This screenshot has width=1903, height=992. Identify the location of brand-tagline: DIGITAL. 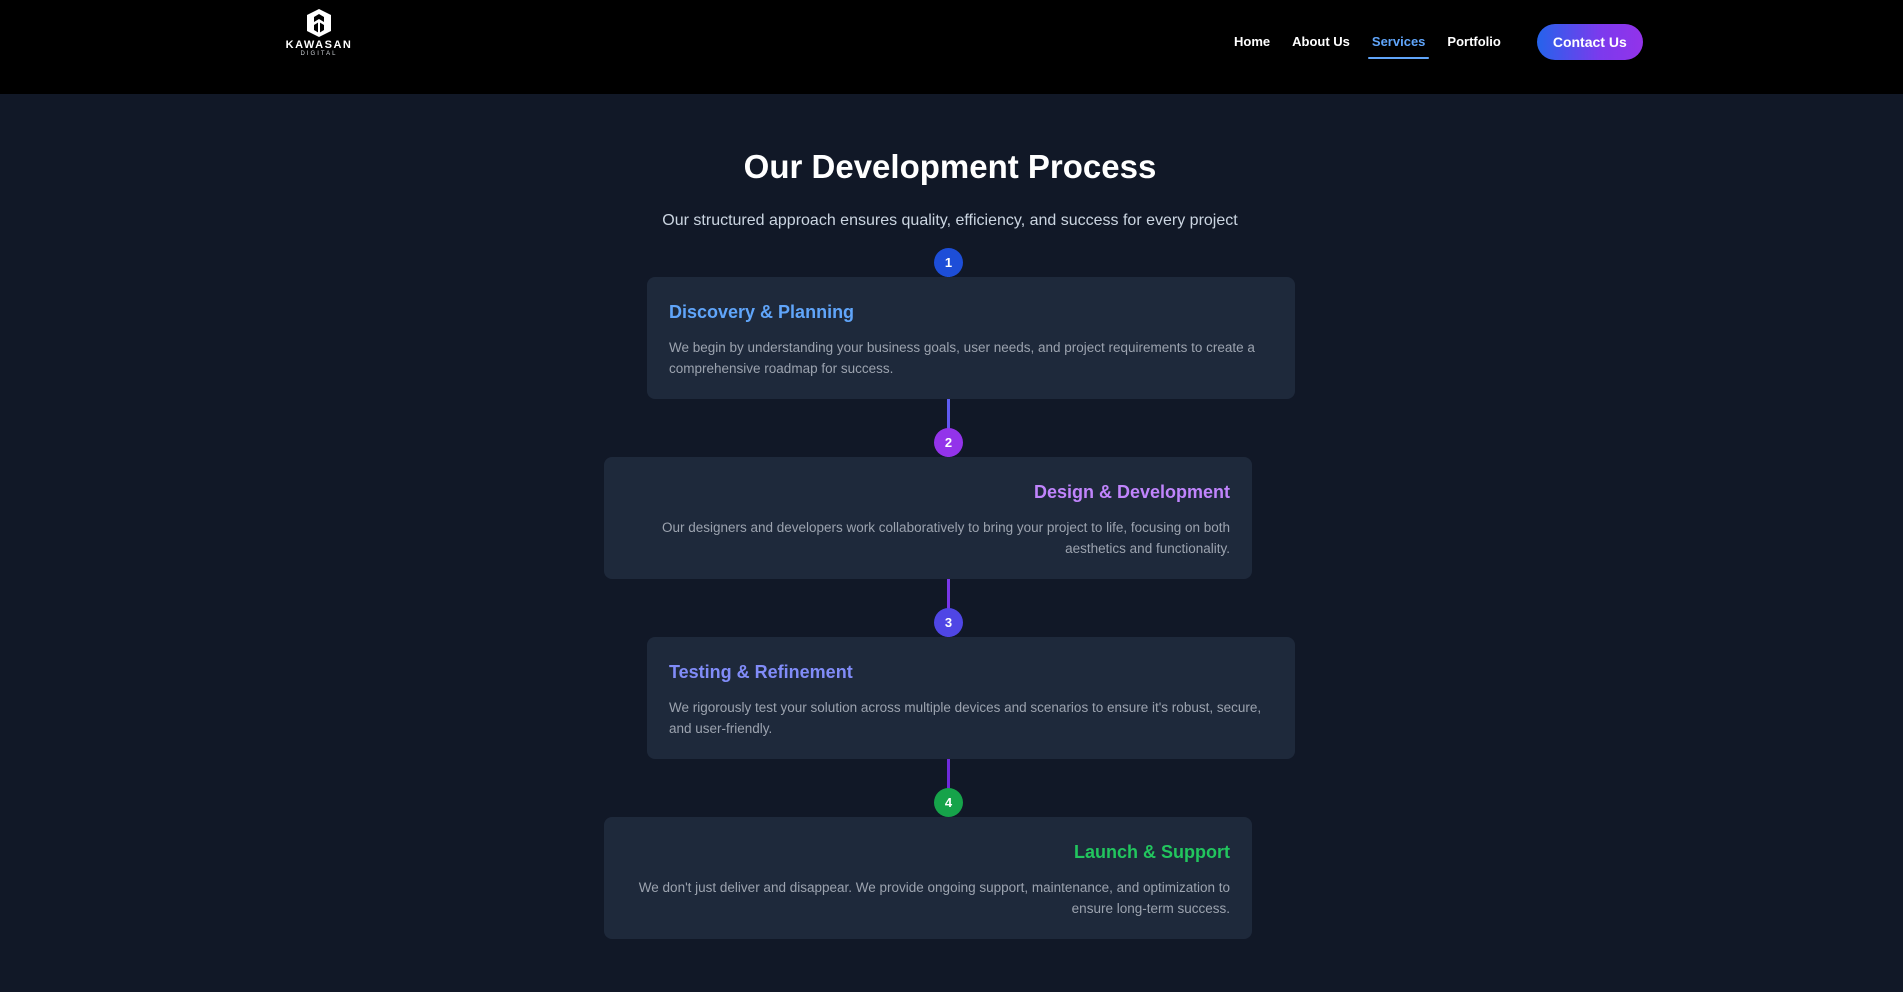
(319, 54).